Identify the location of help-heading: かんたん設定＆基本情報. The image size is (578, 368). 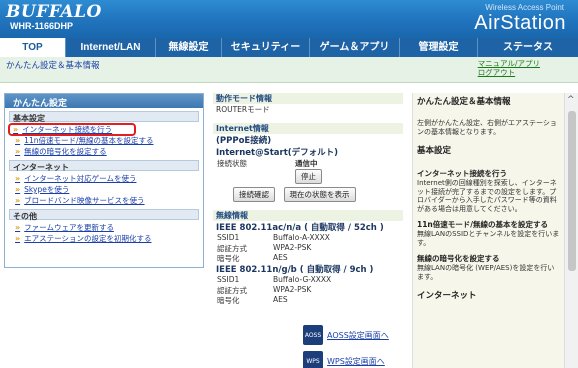
(464, 102).